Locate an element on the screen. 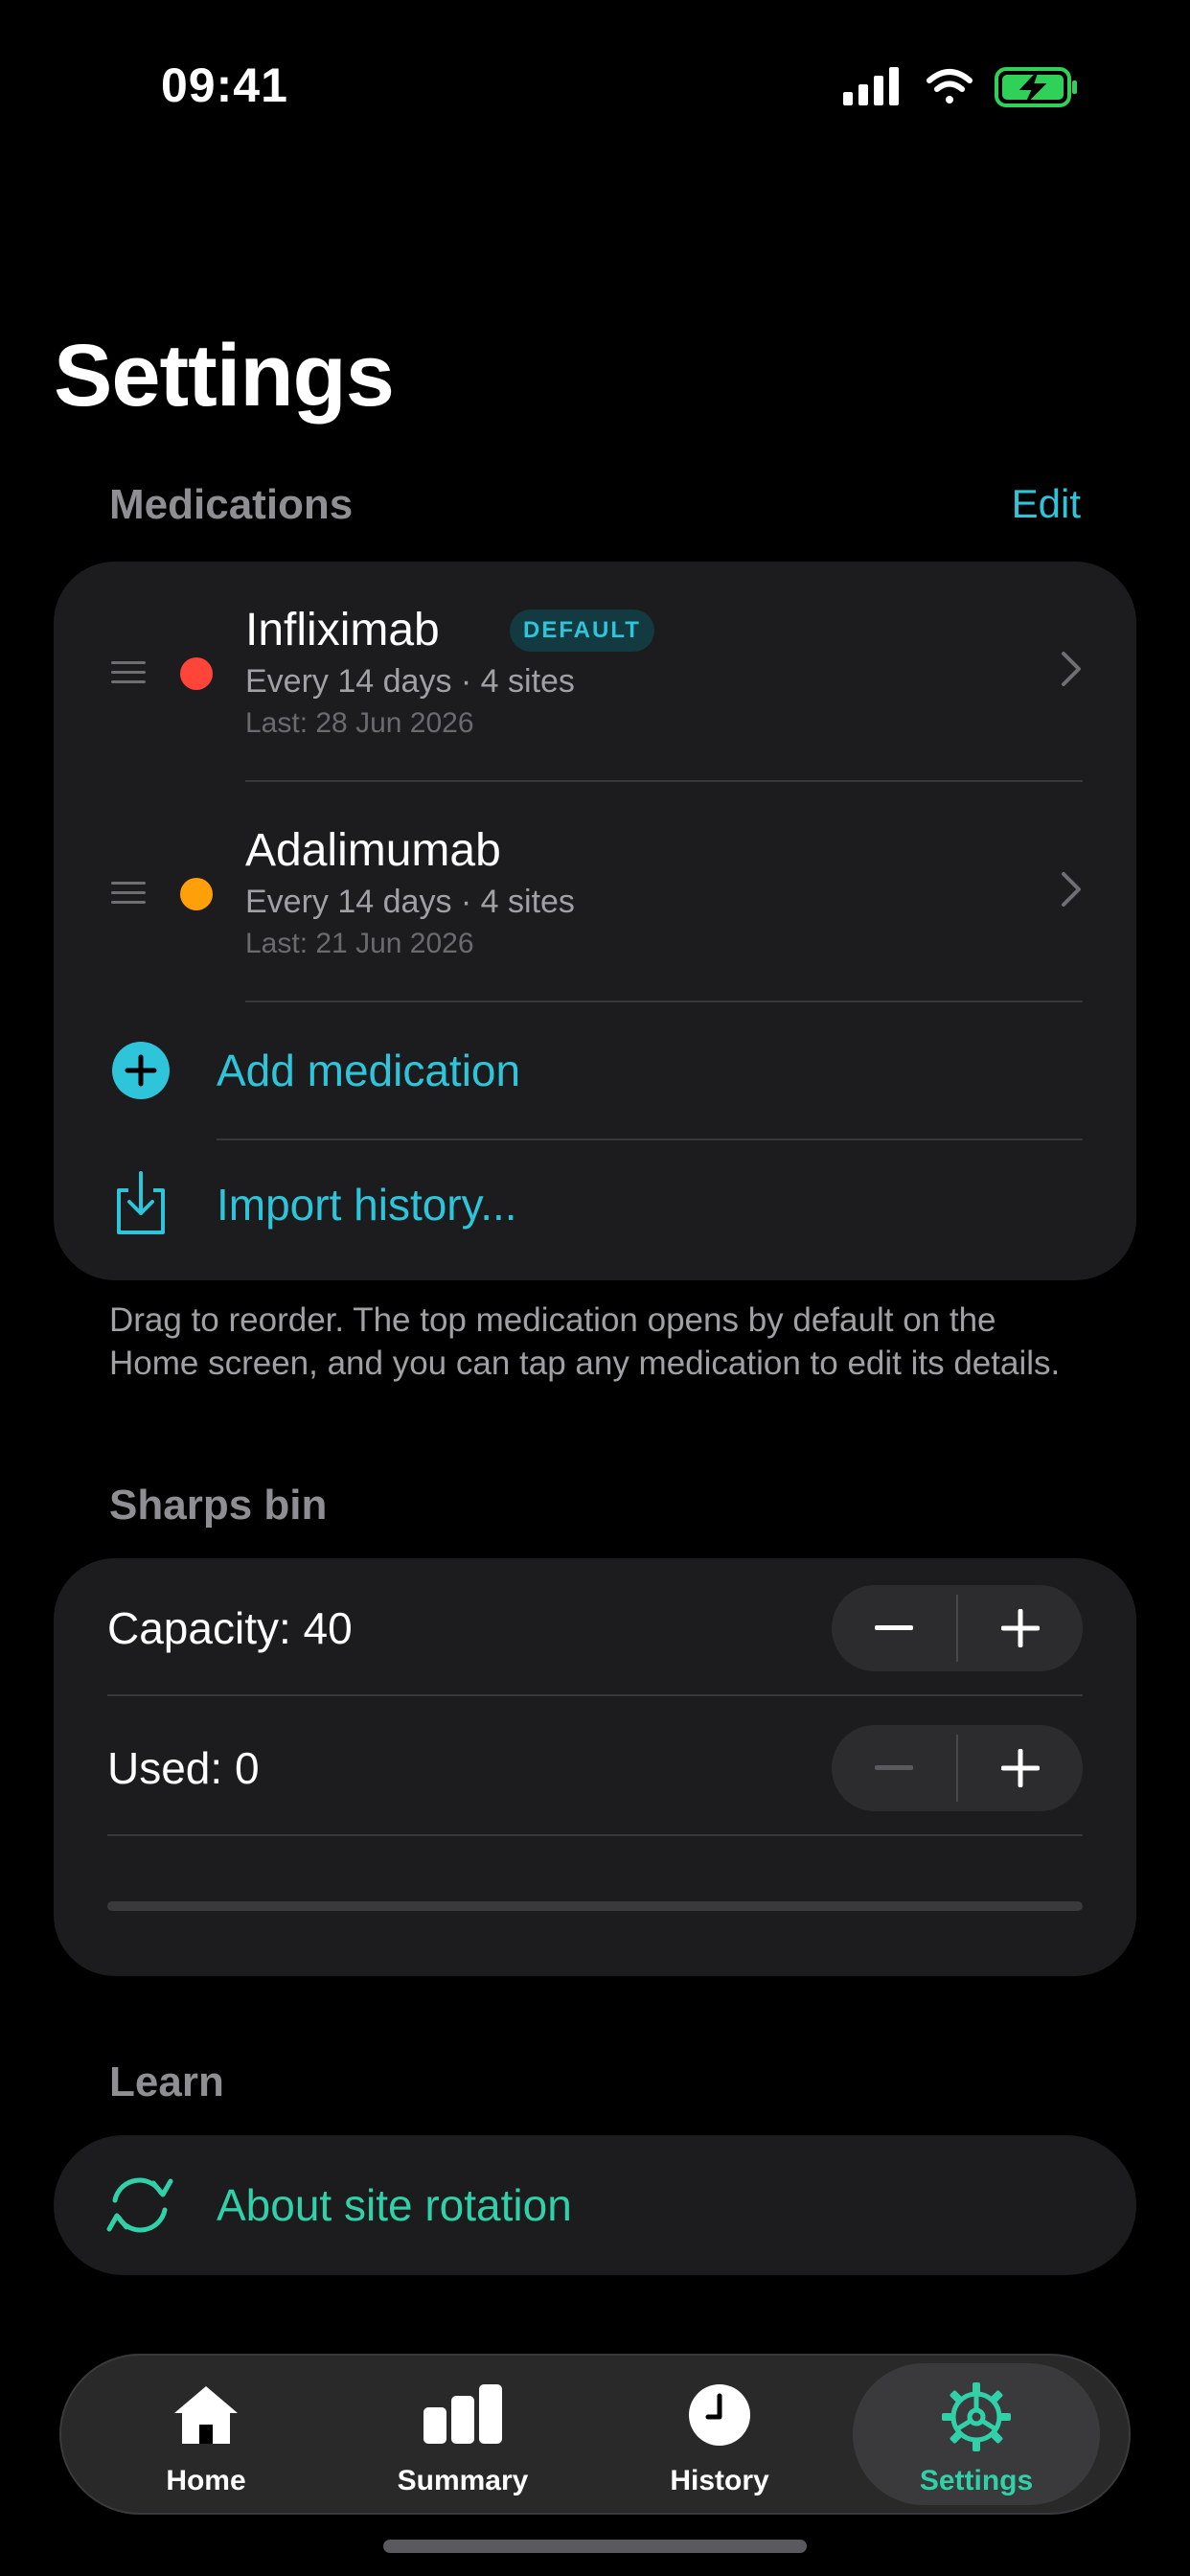 This screenshot has height=2576, width=1190. add-medication-button: Add medication is located at coordinates (595, 1069).